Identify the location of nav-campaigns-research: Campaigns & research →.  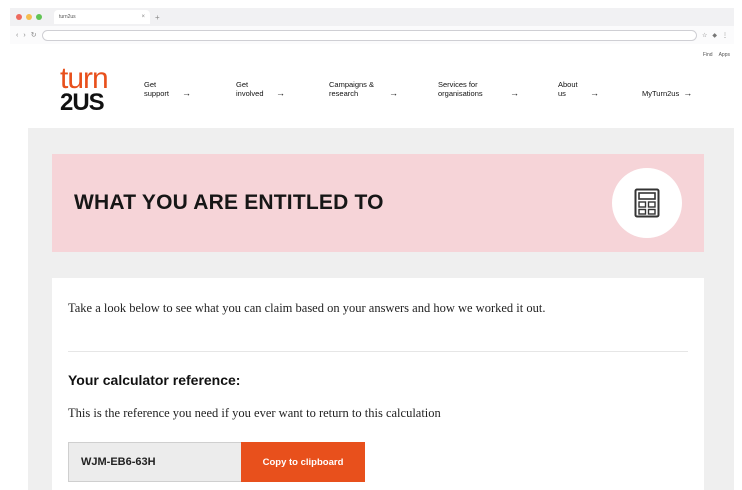
(363, 89).